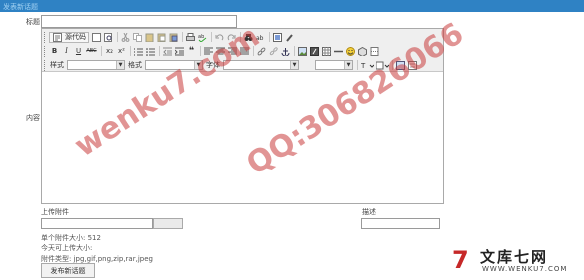  What do you see at coordinates (121, 51) in the screenshot?
I see `superscript-button: x²` at bounding box center [121, 51].